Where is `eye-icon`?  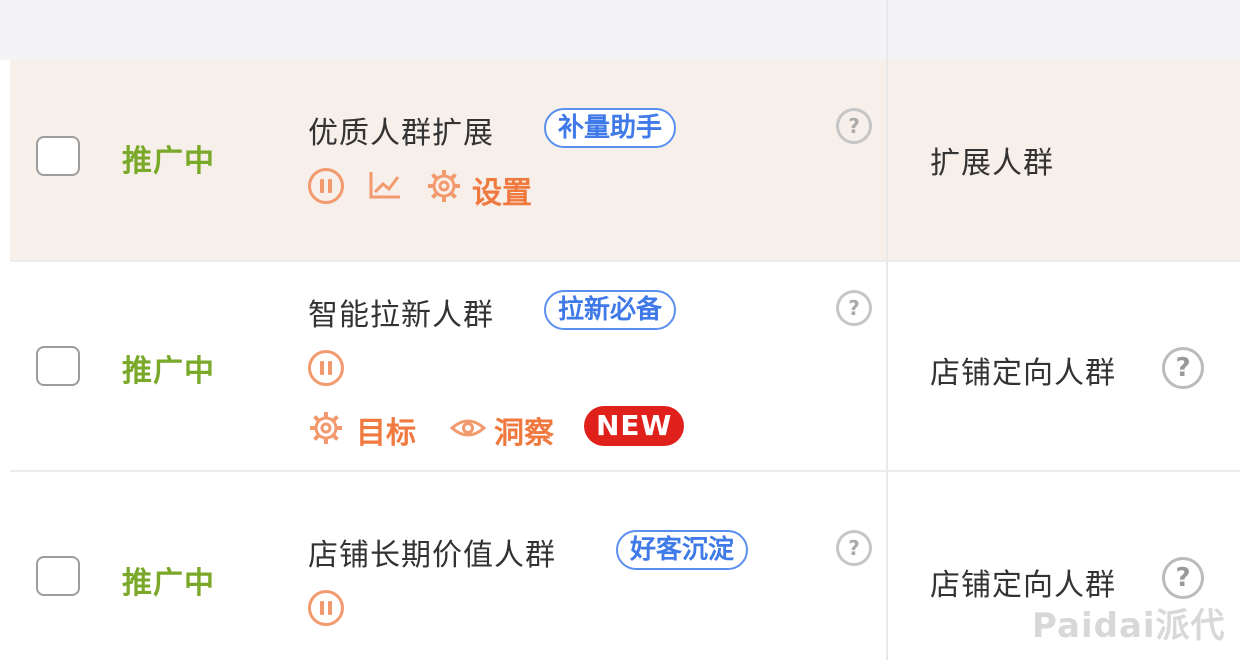
eye-icon is located at coordinates (468, 428).